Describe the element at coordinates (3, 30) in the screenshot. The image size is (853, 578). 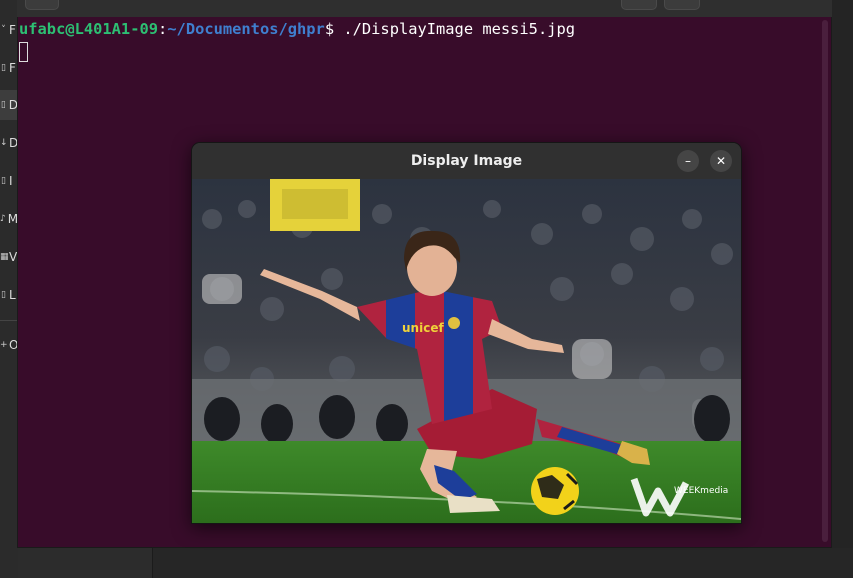
I see `chevron-down-icon: ˅` at that location.